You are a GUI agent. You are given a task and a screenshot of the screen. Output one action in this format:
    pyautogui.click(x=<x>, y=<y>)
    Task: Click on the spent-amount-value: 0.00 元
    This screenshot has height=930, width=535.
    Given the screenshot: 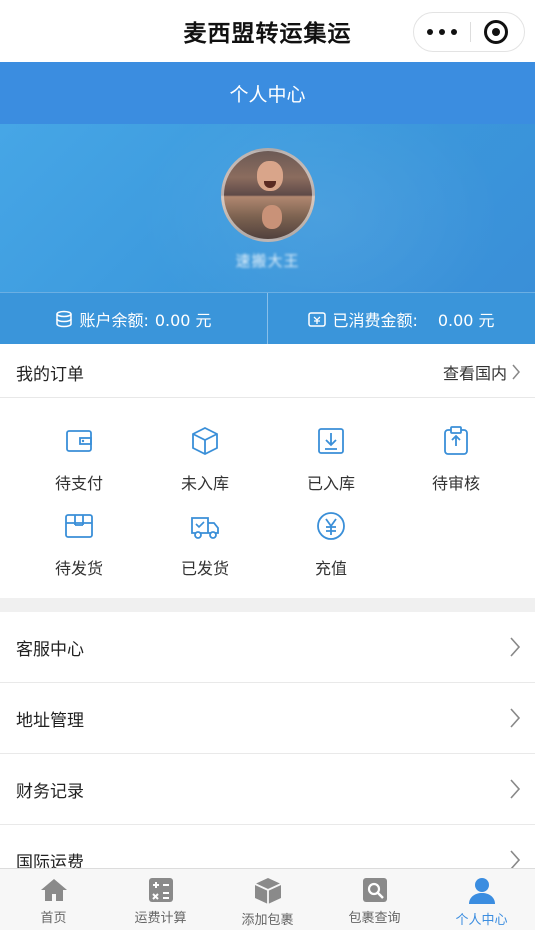 What is the action you would take?
    pyautogui.click(x=466, y=320)
    